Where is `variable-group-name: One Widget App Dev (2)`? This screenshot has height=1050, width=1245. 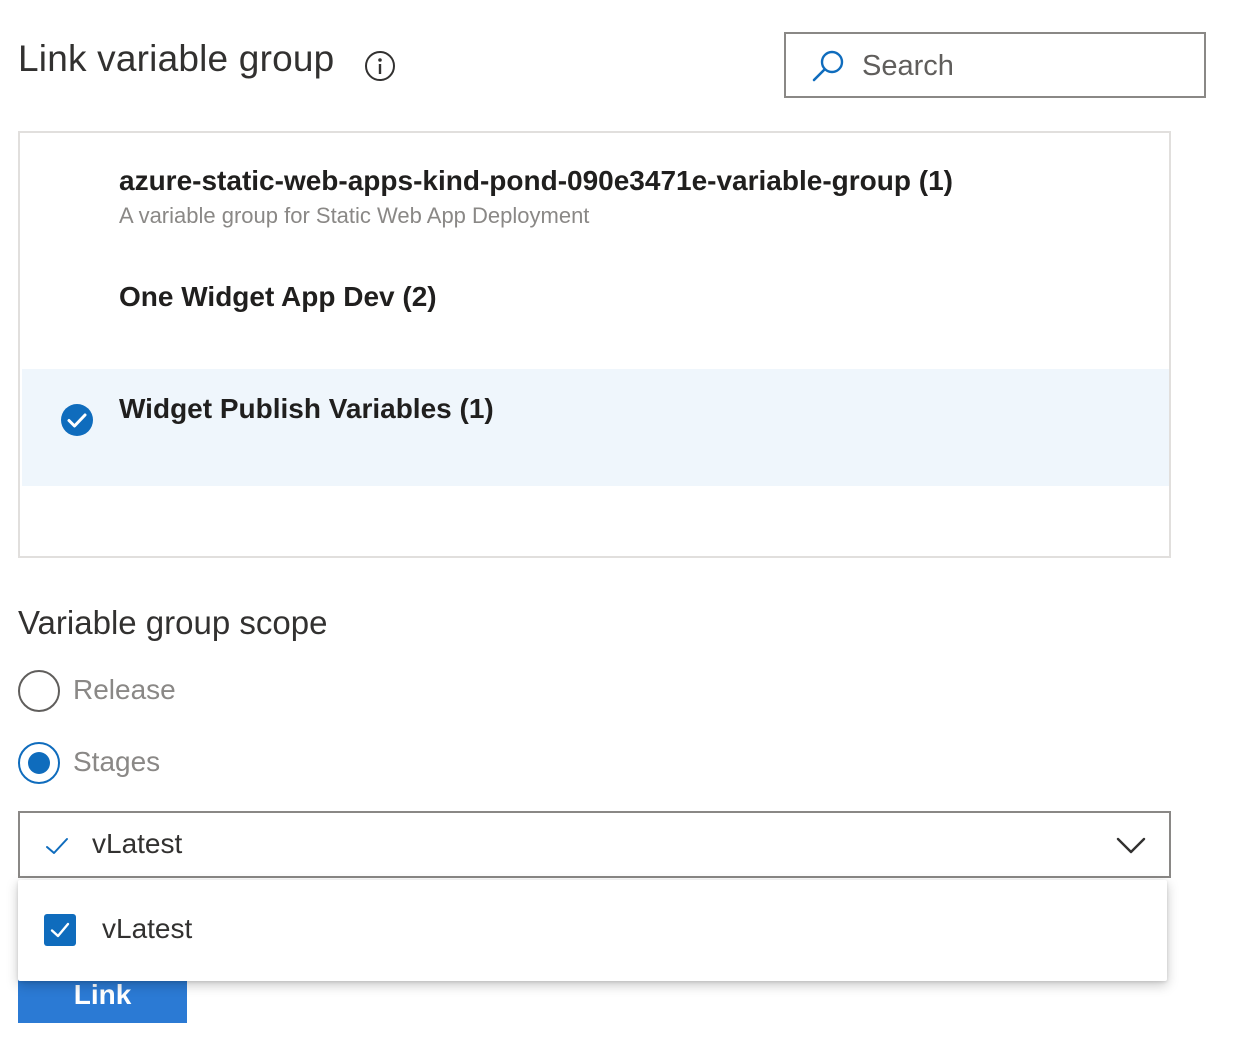
variable-group-name: One Widget App Dev (2) is located at coordinates (278, 296).